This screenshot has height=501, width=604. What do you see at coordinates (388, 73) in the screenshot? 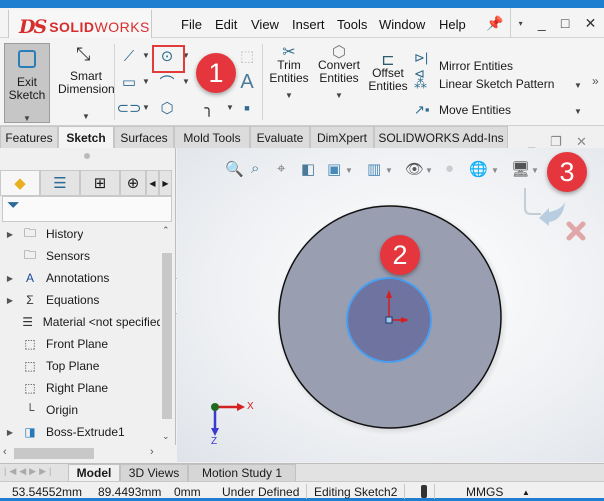
I see `offset-entities-button: ⊏ Offset Entities` at bounding box center [388, 73].